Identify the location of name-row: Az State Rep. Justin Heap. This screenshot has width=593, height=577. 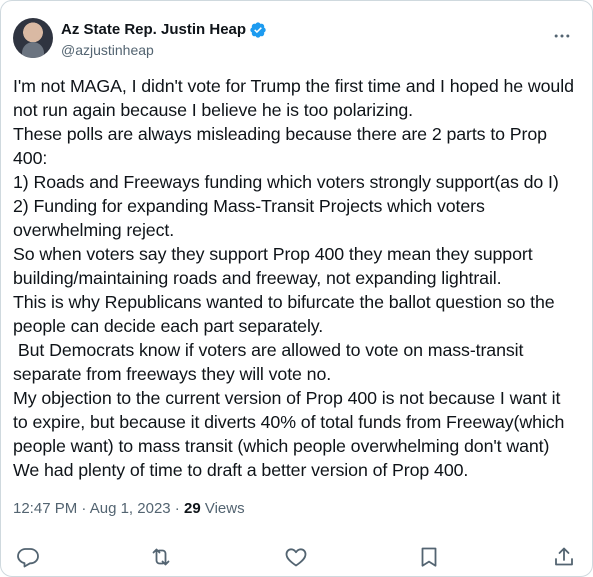
(164, 30).